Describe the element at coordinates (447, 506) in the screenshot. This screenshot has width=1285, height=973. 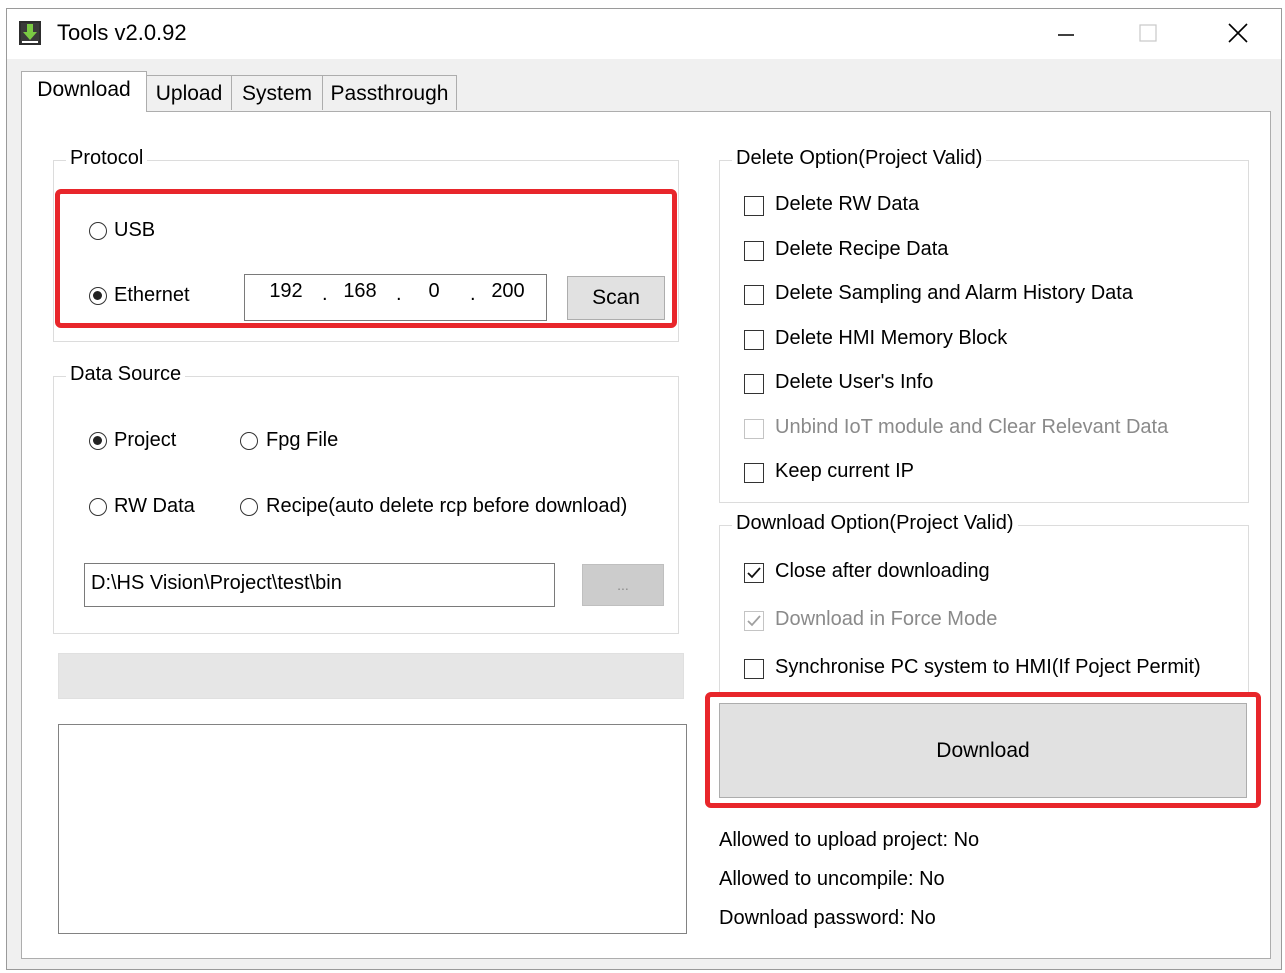
I see `recipe-label: Recipe(auto delete rcp before download)` at that location.